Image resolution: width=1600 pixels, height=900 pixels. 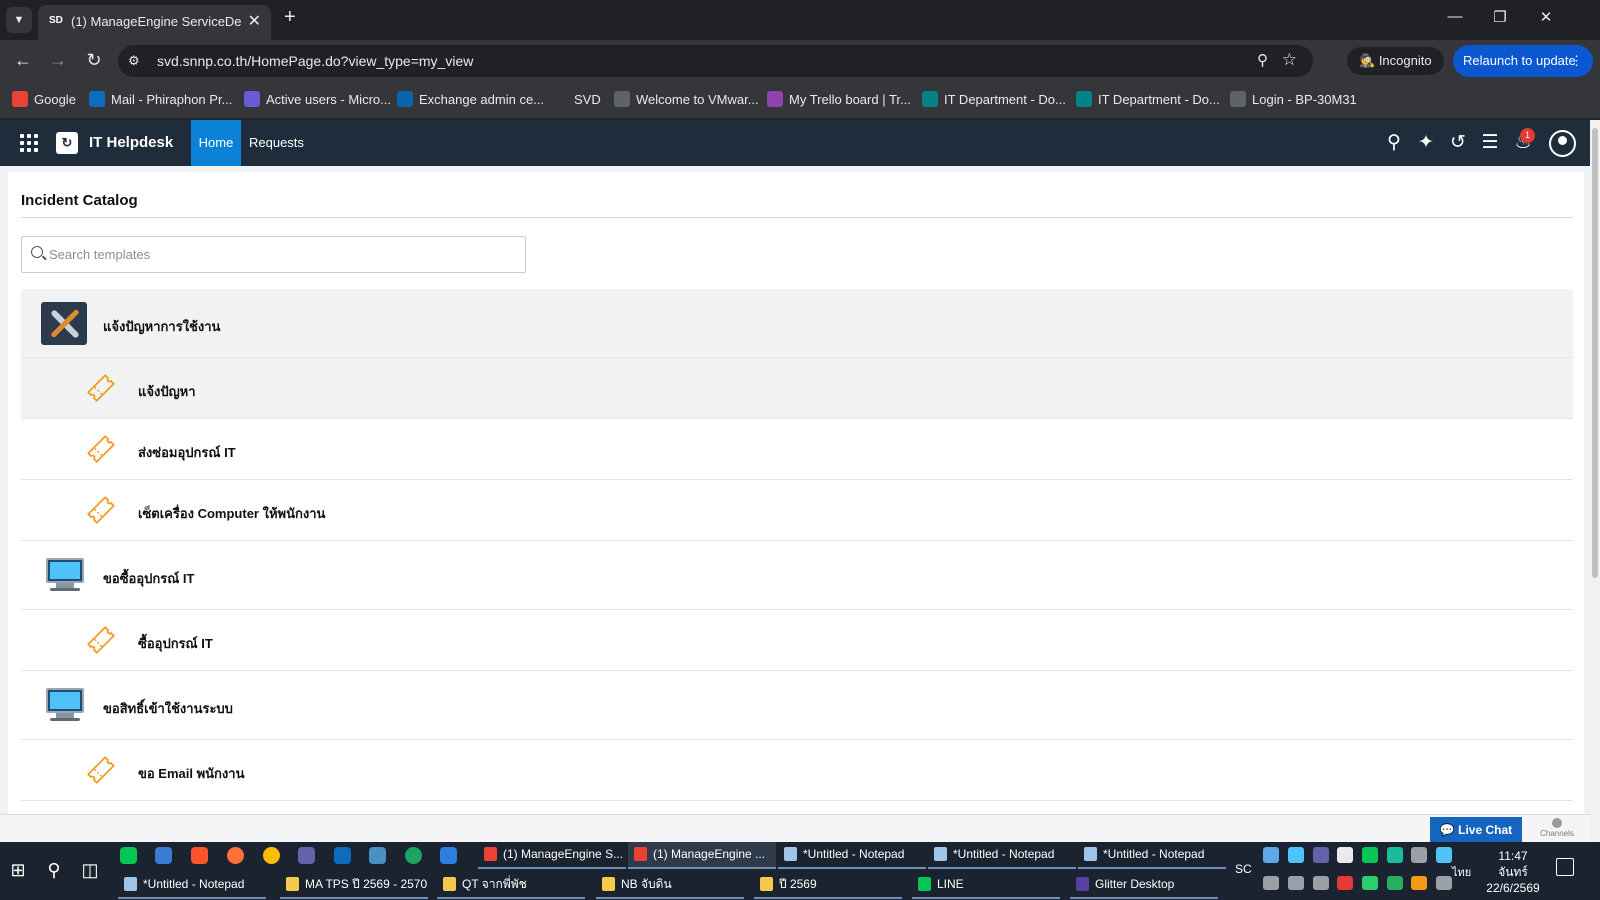 What do you see at coordinates (1557, 828) in the screenshot?
I see `channels-button: Channels` at bounding box center [1557, 828].